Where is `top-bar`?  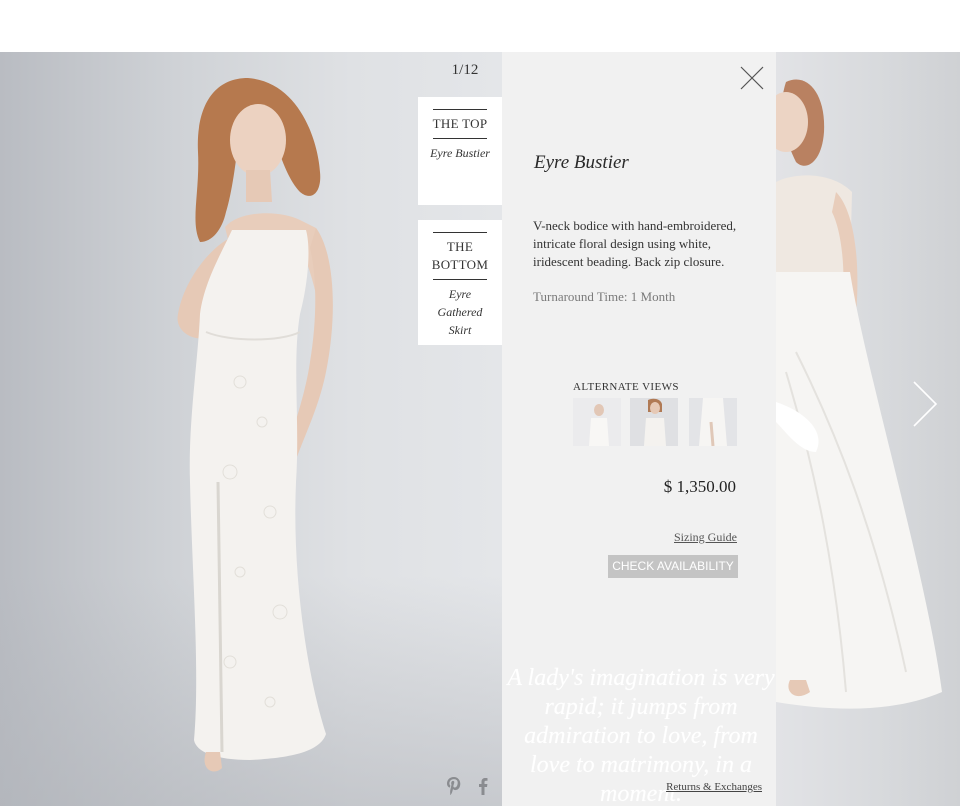 top-bar is located at coordinates (480, 26).